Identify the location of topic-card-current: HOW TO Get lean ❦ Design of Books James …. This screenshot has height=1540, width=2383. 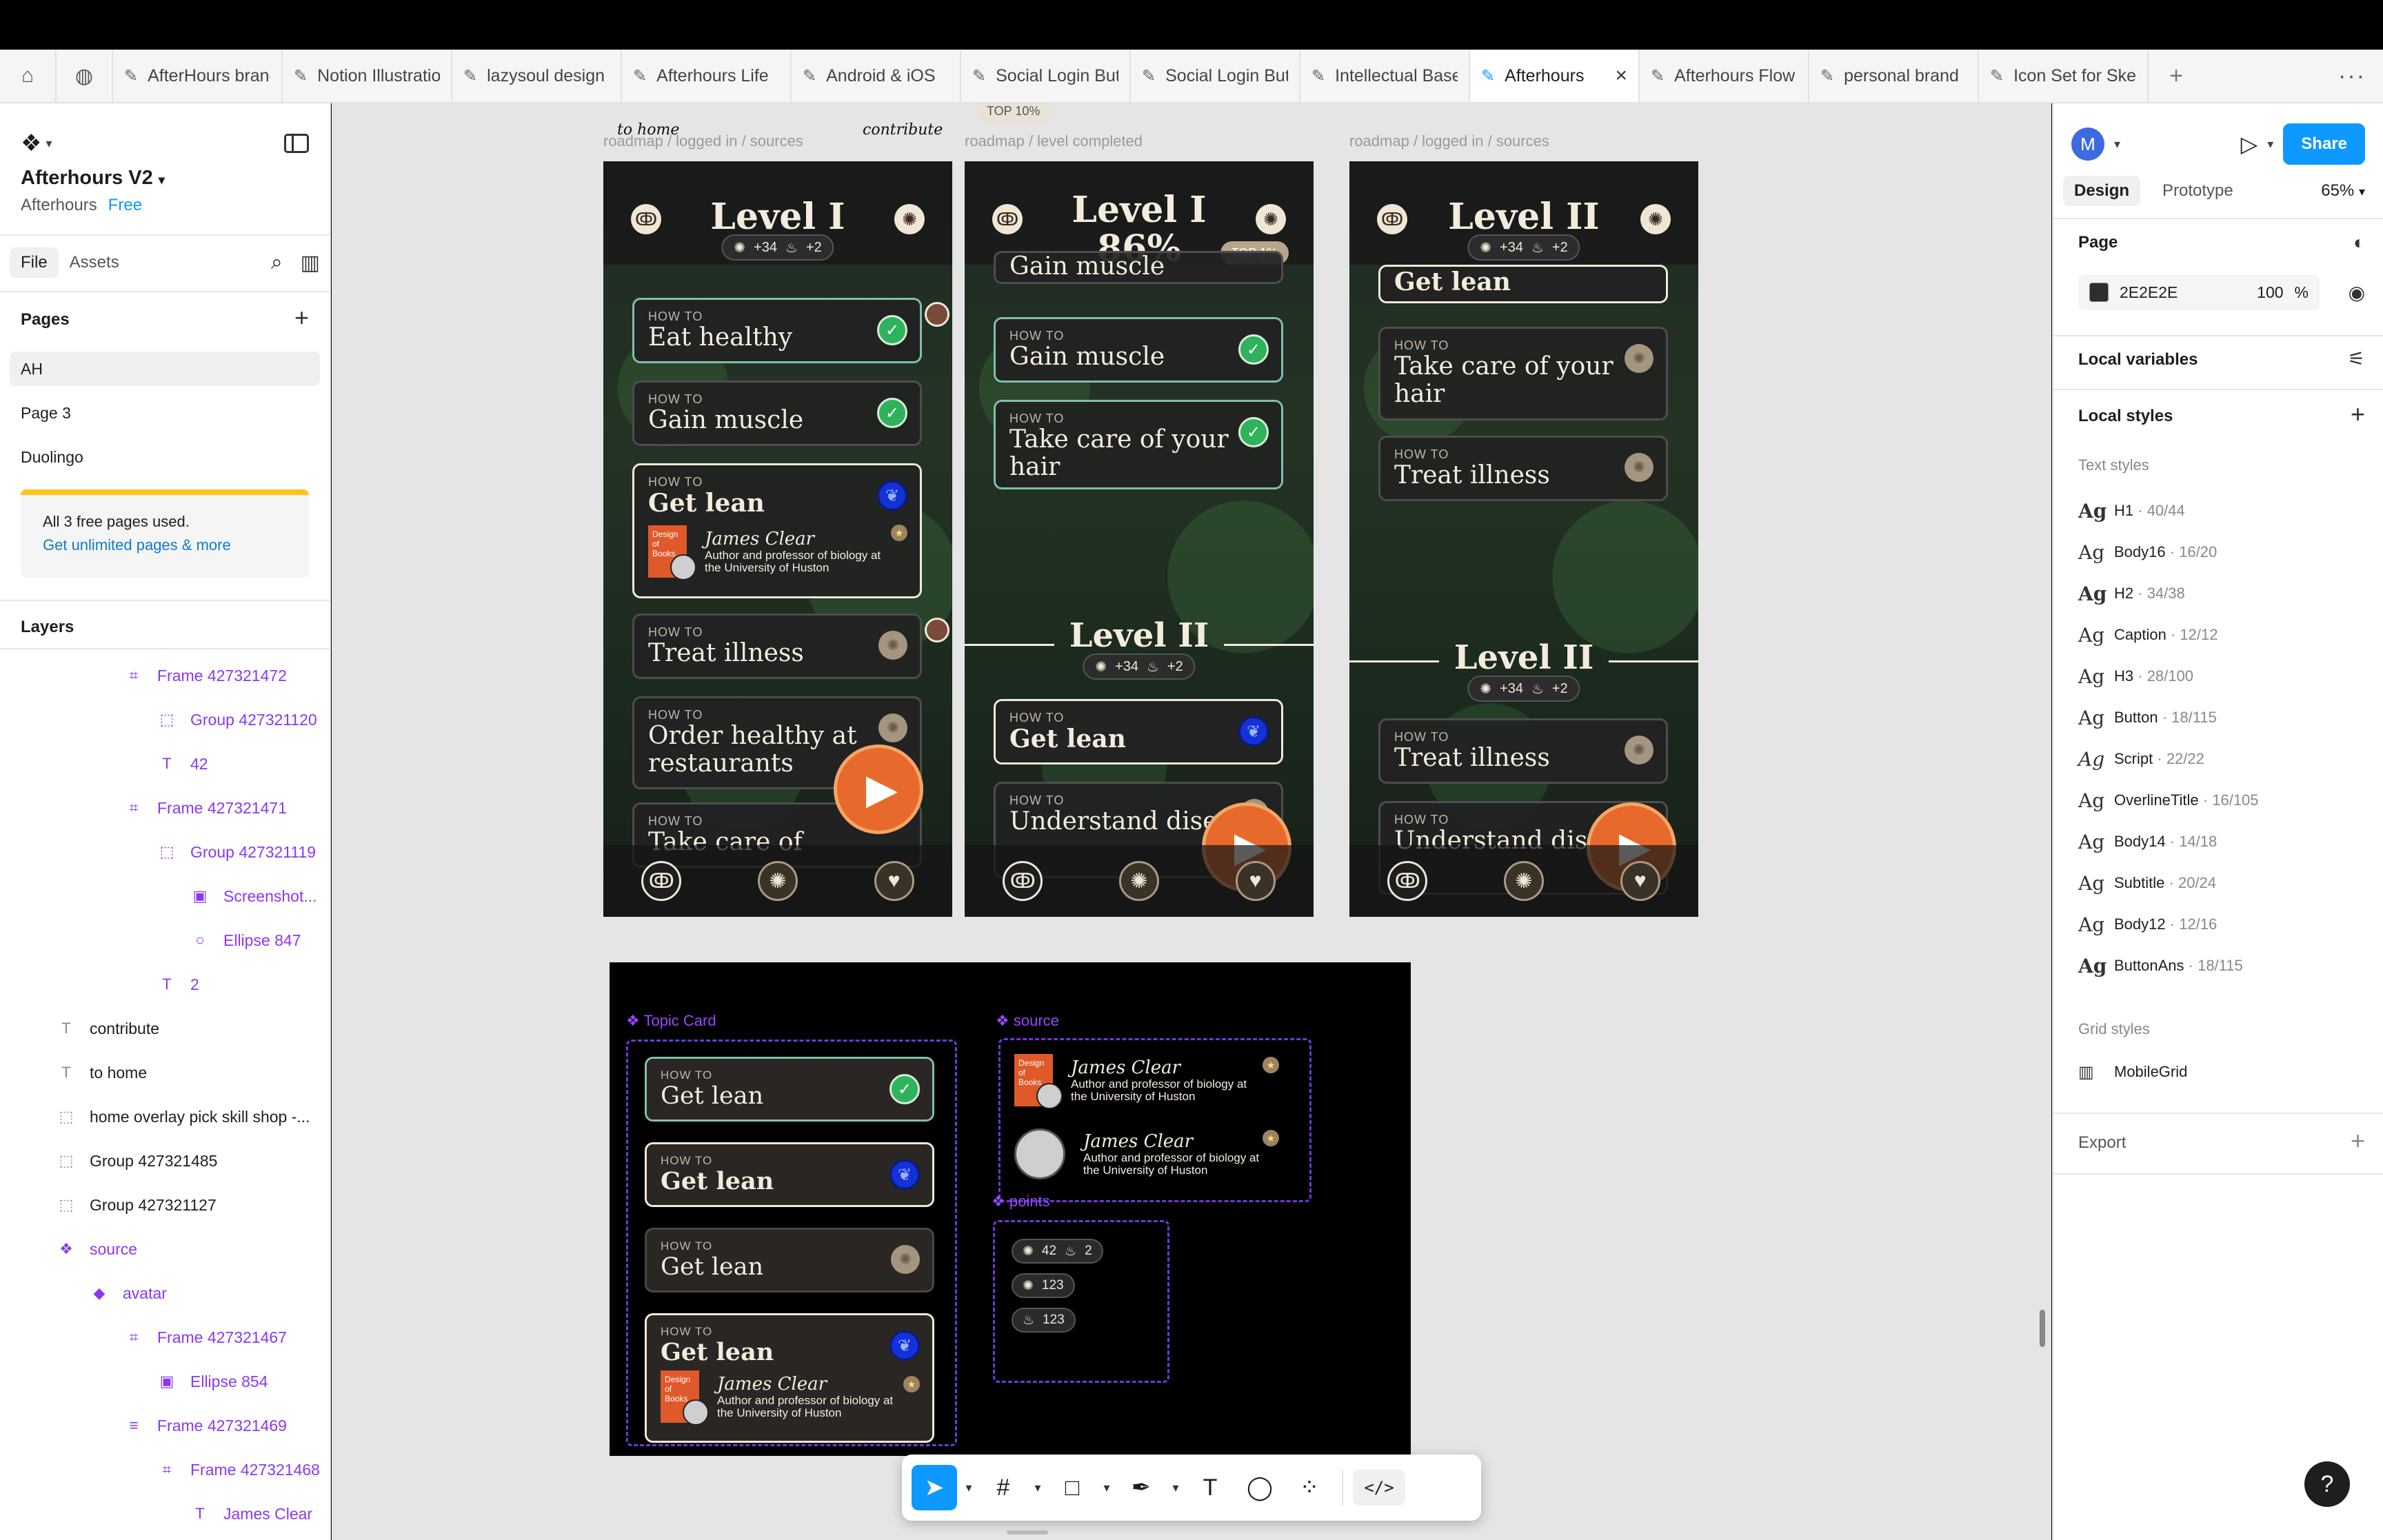
(777, 530).